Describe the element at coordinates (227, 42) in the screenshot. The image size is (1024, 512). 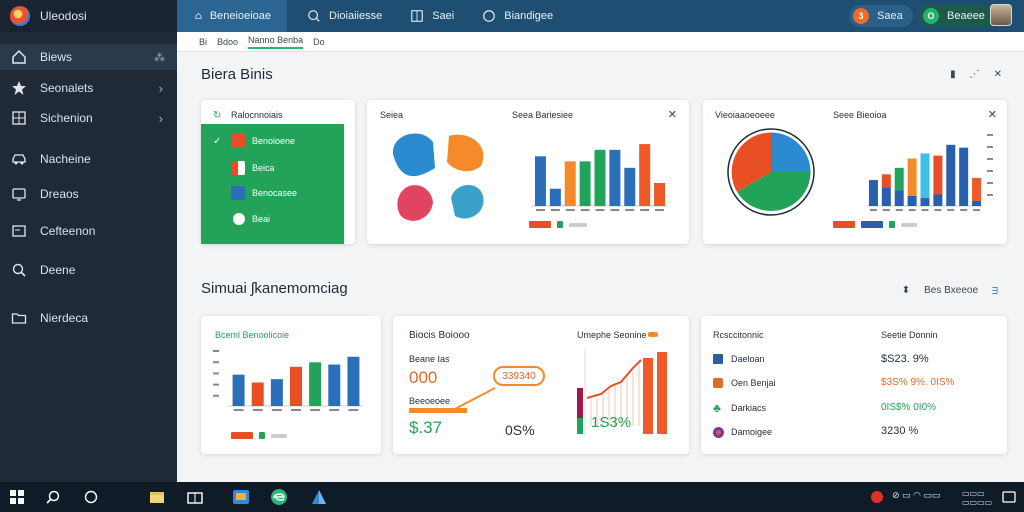
I see `breadcrumb-item: Bdoo` at that location.